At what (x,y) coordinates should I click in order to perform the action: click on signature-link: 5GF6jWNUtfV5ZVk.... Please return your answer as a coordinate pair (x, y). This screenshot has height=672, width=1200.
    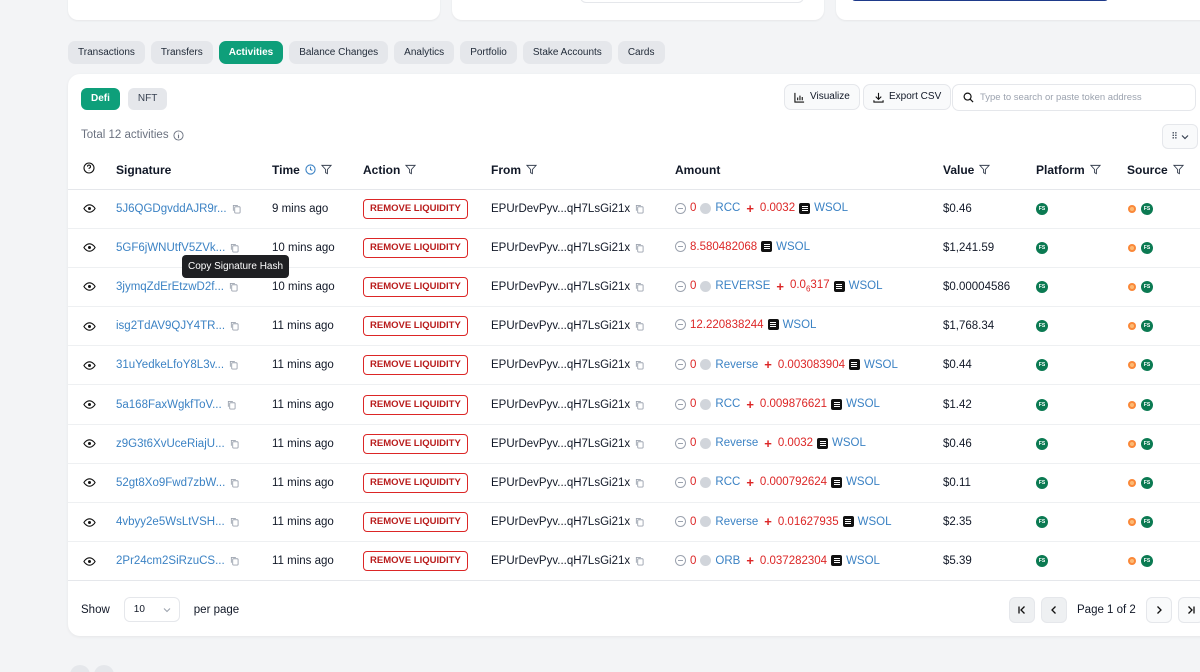
    Looking at the image, I should click on (170, 248).